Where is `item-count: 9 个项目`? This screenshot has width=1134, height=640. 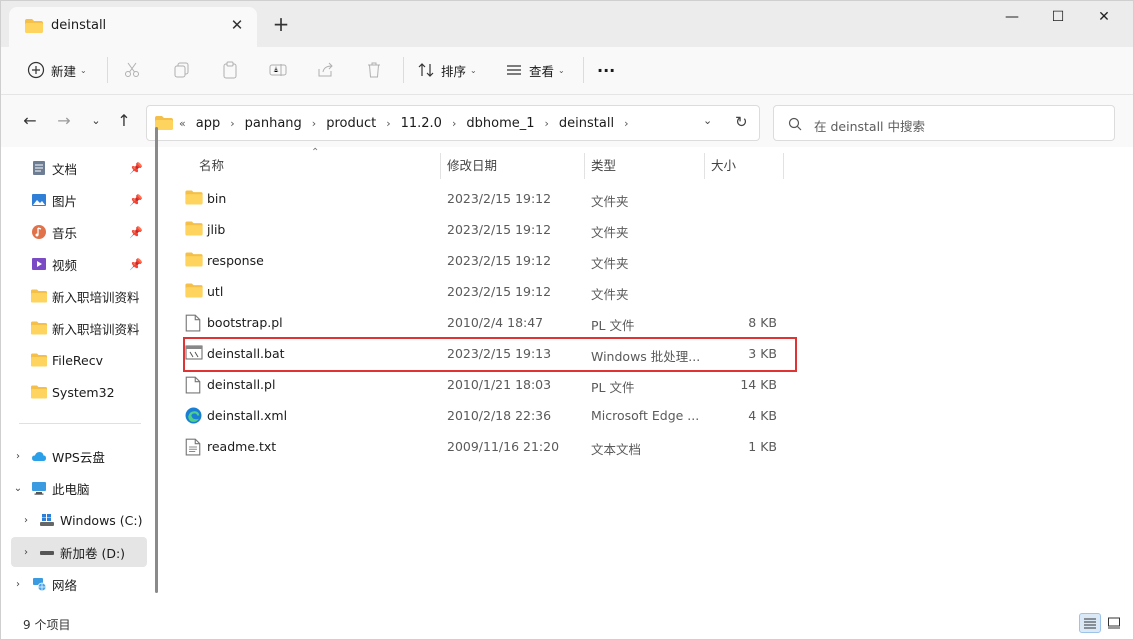
item-count: 9 个项目 is located at coordinates (47, 625).